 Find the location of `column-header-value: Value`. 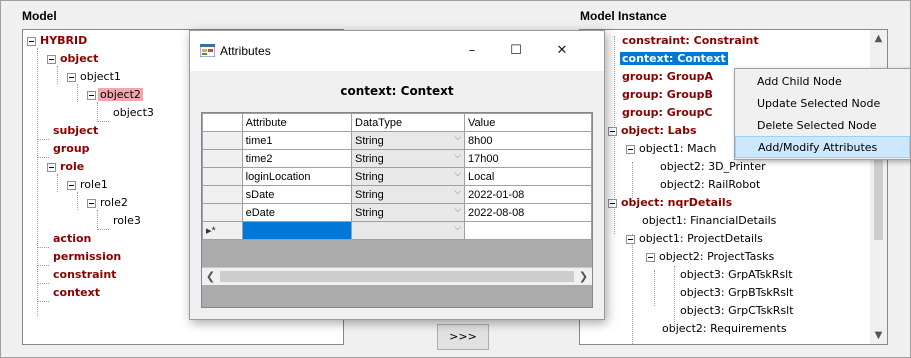

column-header-value: Value is located at coordinates (528, 122).